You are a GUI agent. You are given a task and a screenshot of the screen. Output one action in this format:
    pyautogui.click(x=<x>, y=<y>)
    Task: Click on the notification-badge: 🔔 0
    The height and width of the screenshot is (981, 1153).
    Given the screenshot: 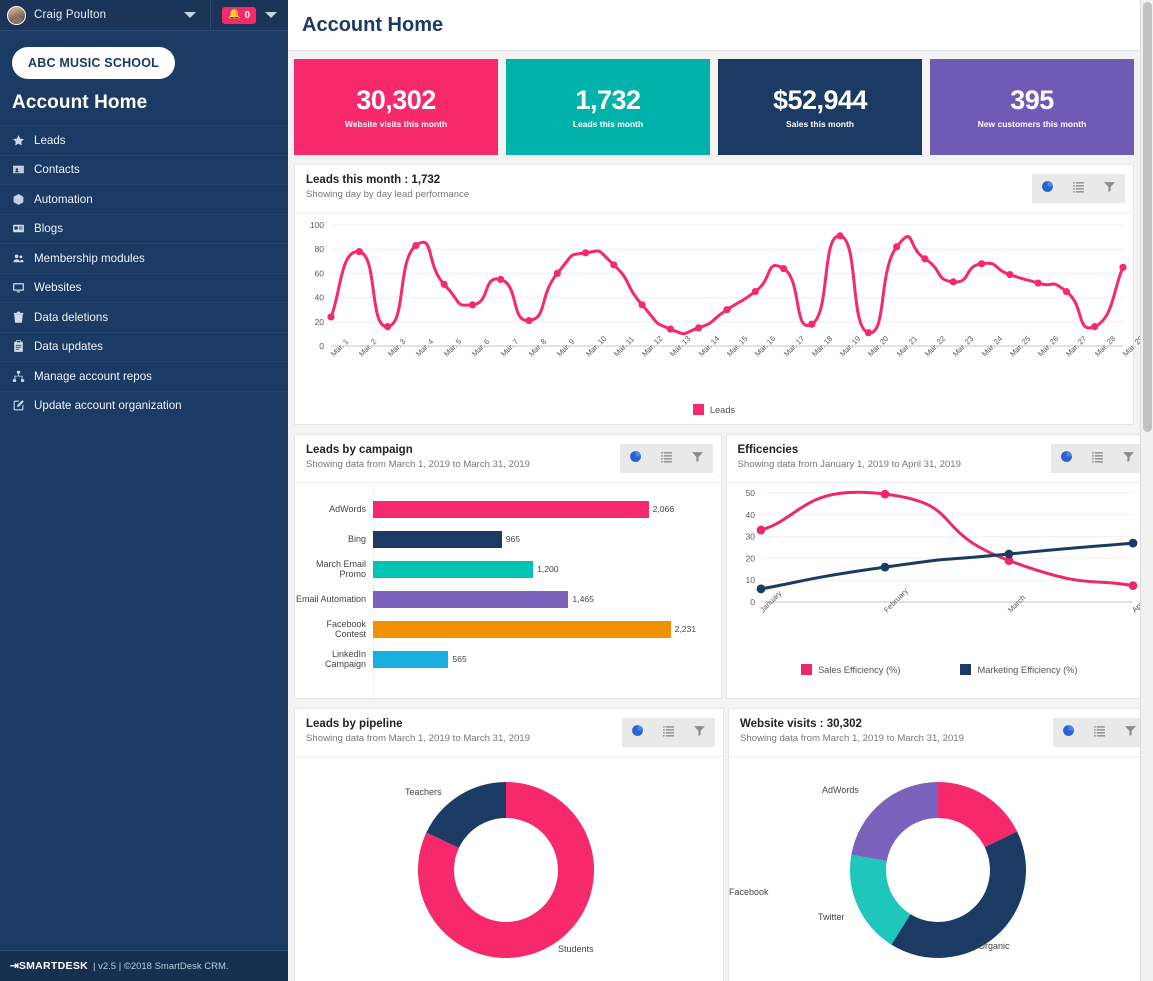 What is the action you would take?
    pyautogui.click(x=238, y=15)
    